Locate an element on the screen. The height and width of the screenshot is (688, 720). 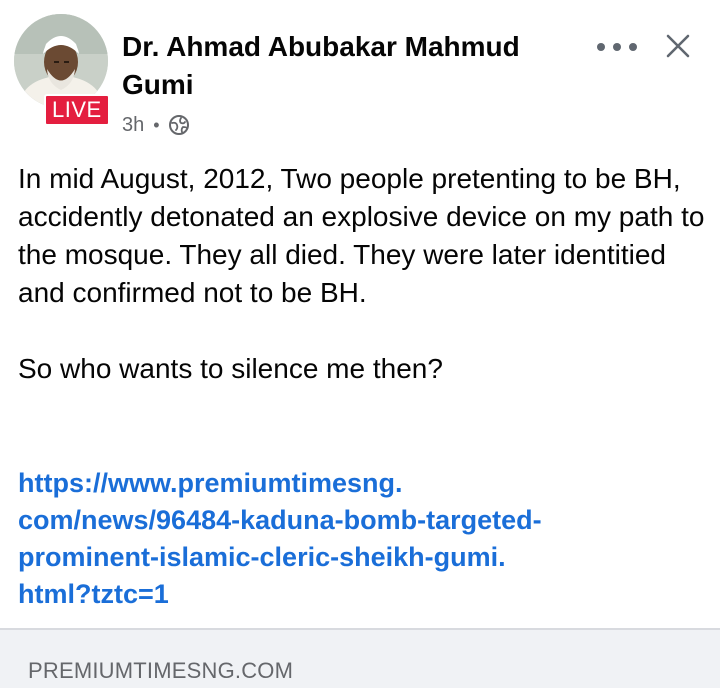
link-line: https://www.premiumtimesng. is located at coordinates (210, 483).